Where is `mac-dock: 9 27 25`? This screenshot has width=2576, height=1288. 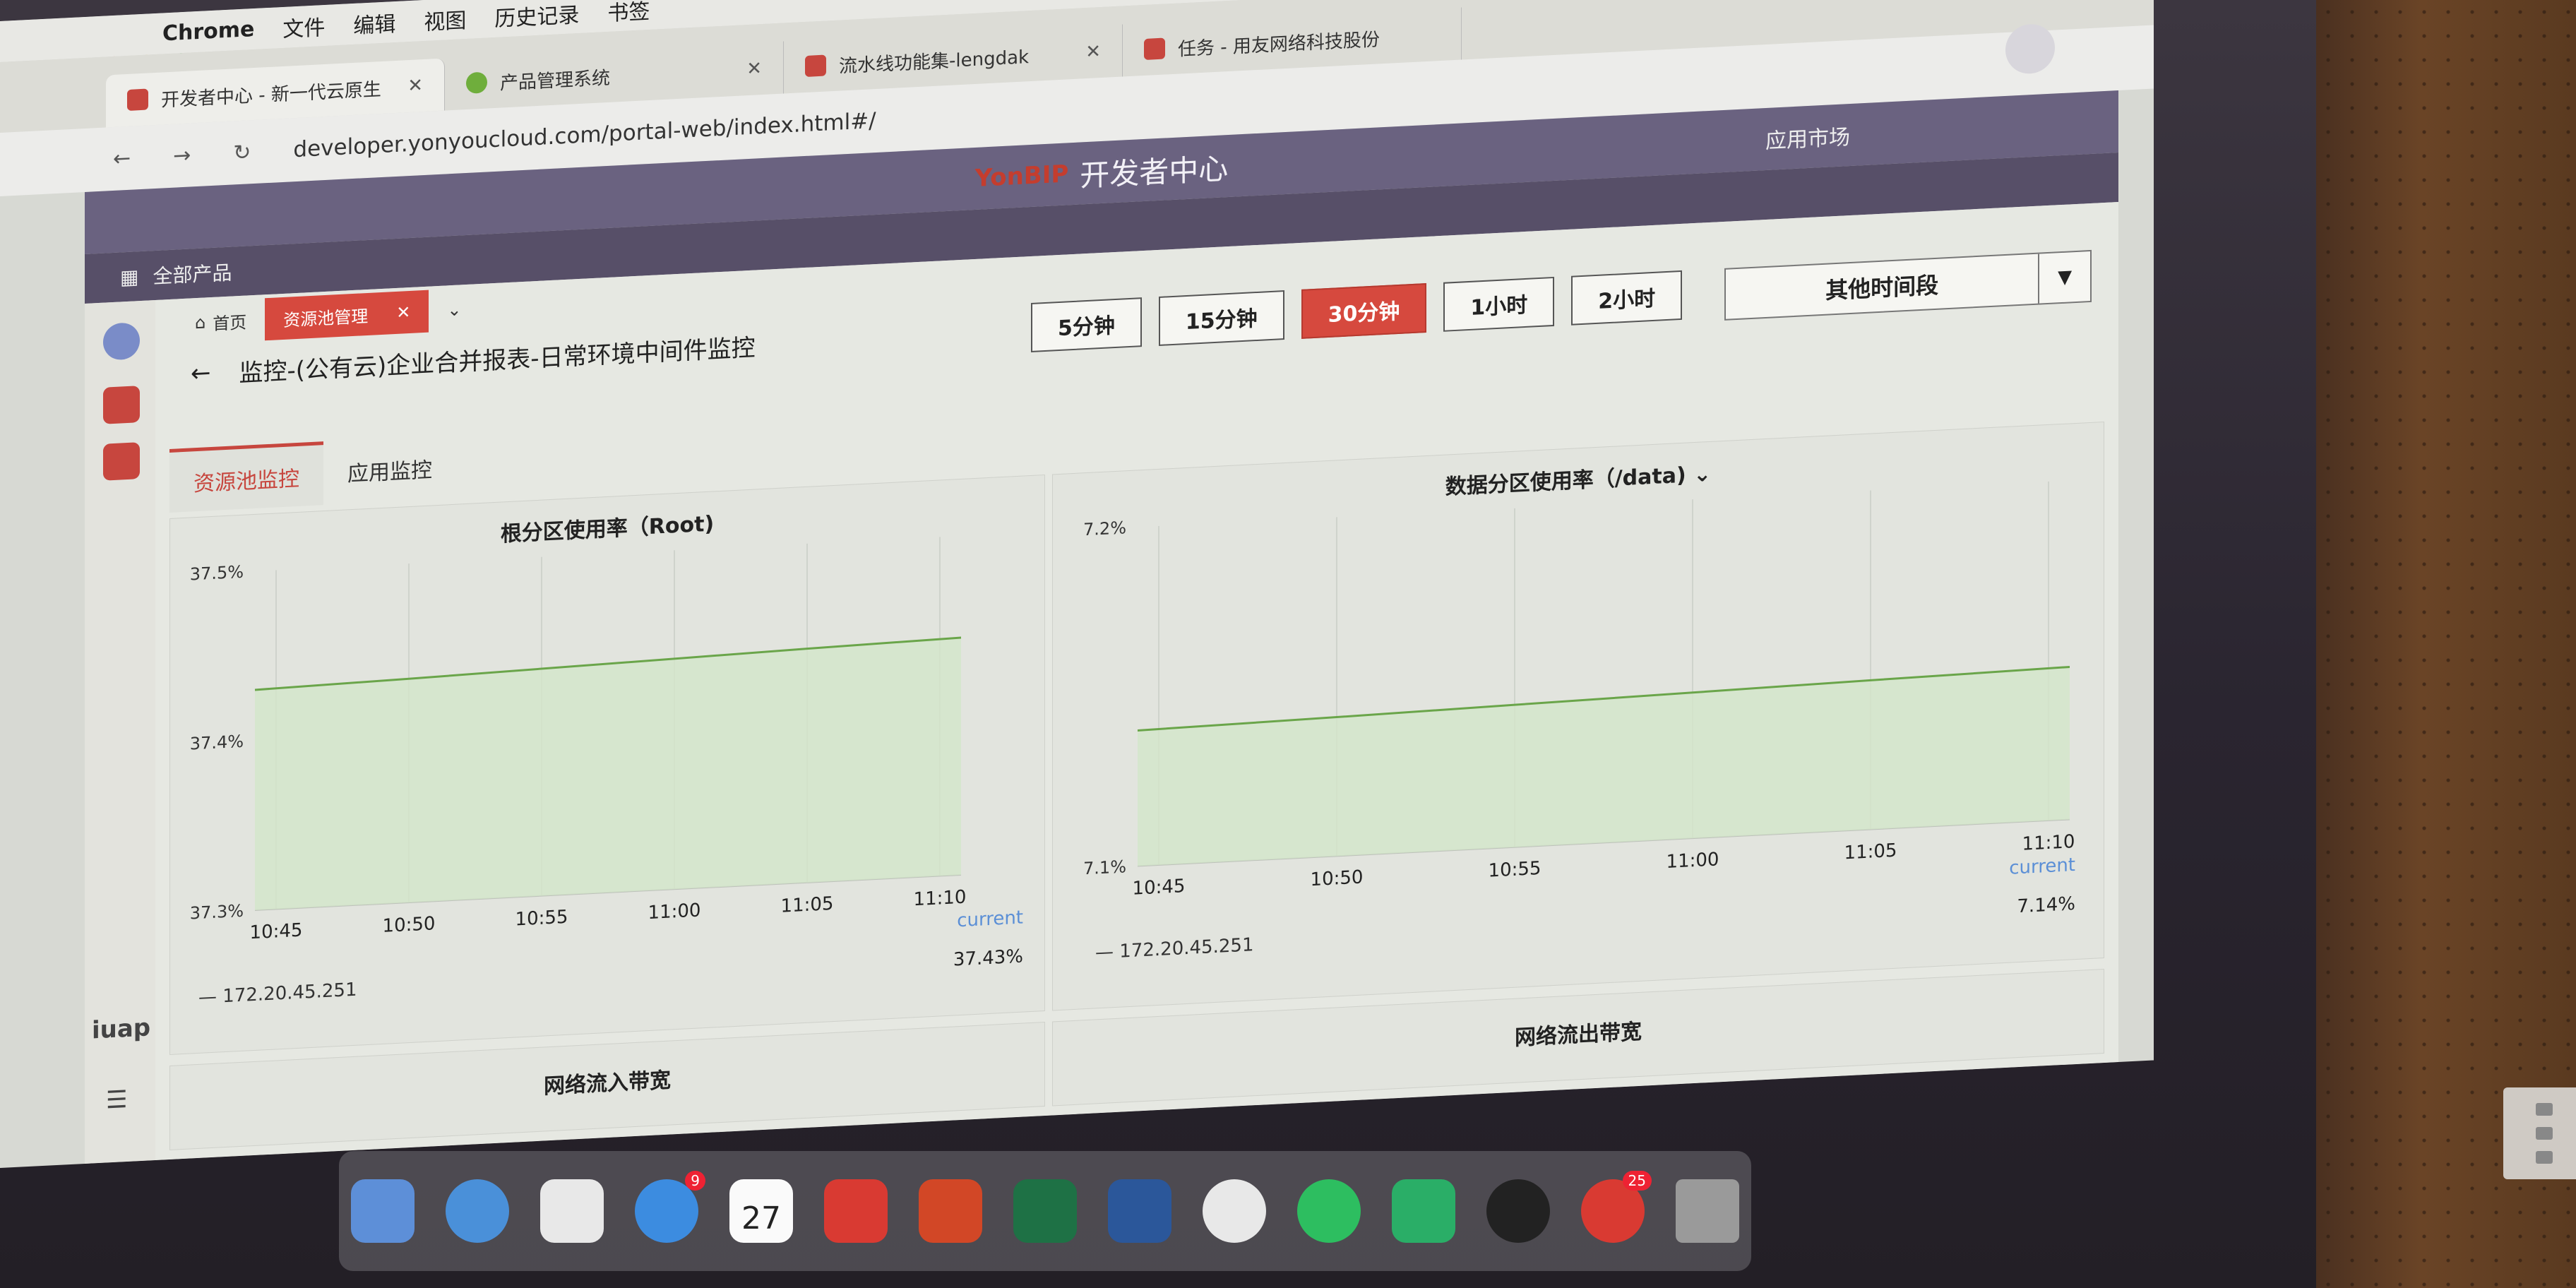 mac-dock: 9 27 25 is located at coordinates (1045, 1211).